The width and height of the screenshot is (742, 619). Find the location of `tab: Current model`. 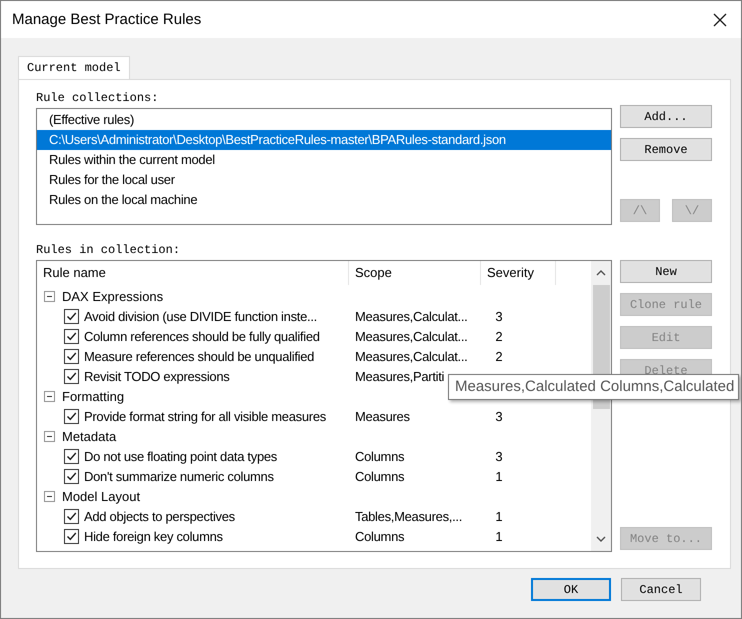

tab: Current model is located at coordinates (74, 67).